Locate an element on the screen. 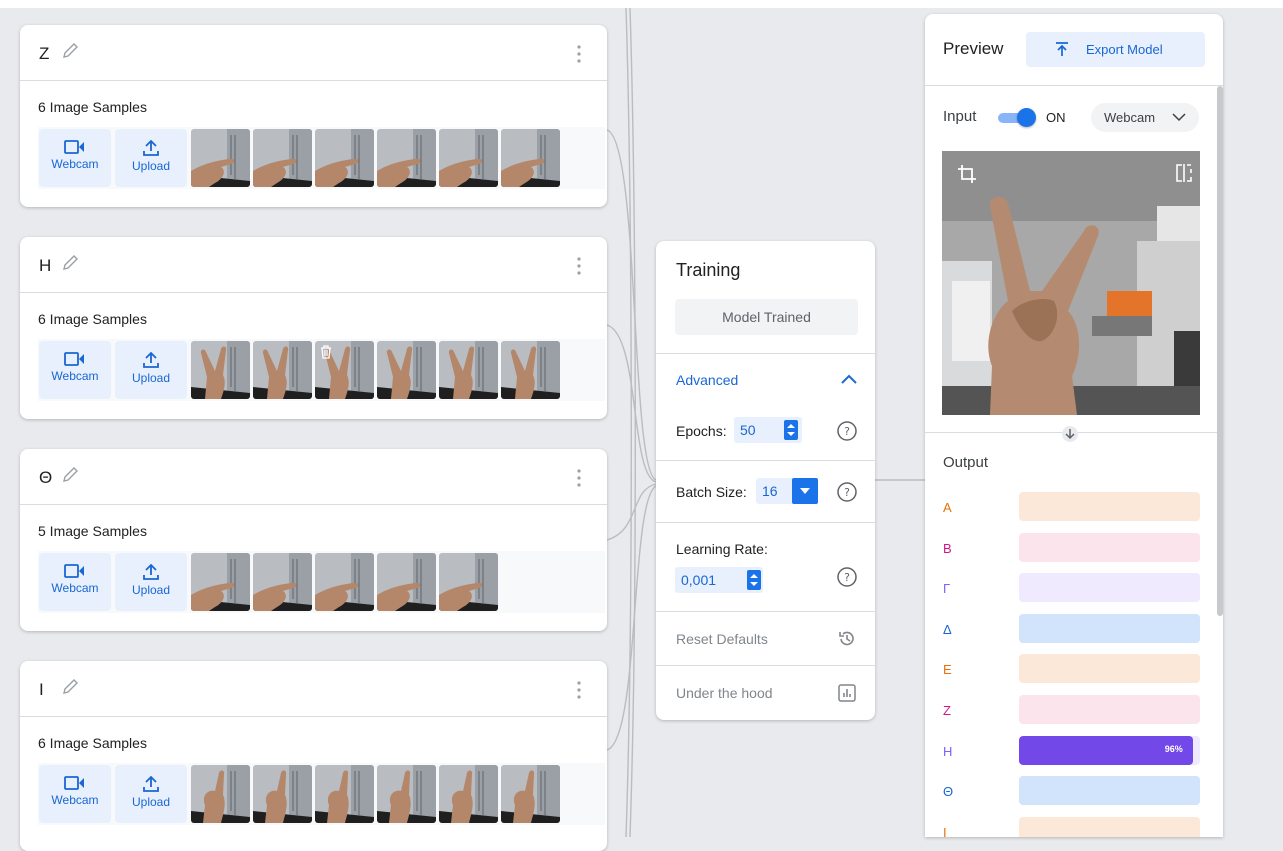 This screenshot has height=851, width=1283. class-card: I 6 Image Samples Webcam Upload is located at coordinates (313, 756).